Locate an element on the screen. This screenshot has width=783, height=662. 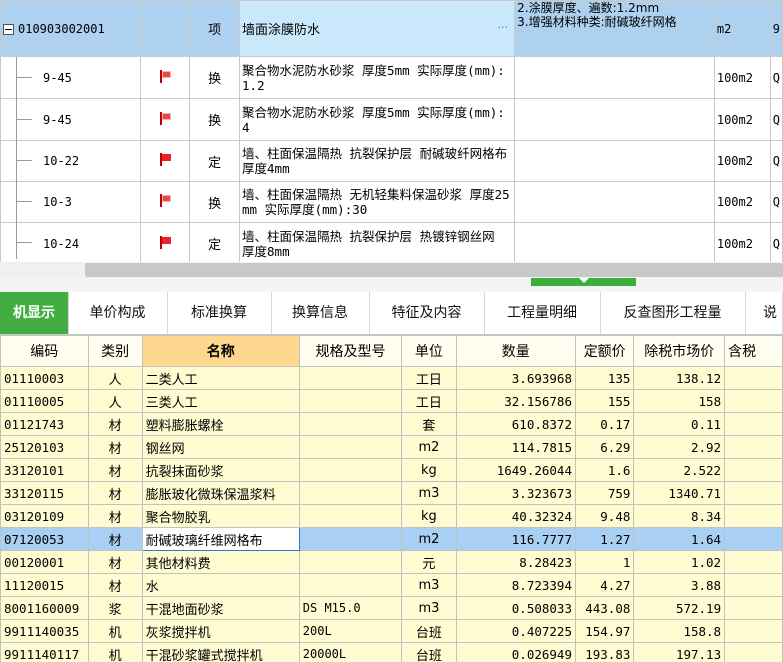
resource-name-cell: 三类人工 is located at coordinates (220, 401).